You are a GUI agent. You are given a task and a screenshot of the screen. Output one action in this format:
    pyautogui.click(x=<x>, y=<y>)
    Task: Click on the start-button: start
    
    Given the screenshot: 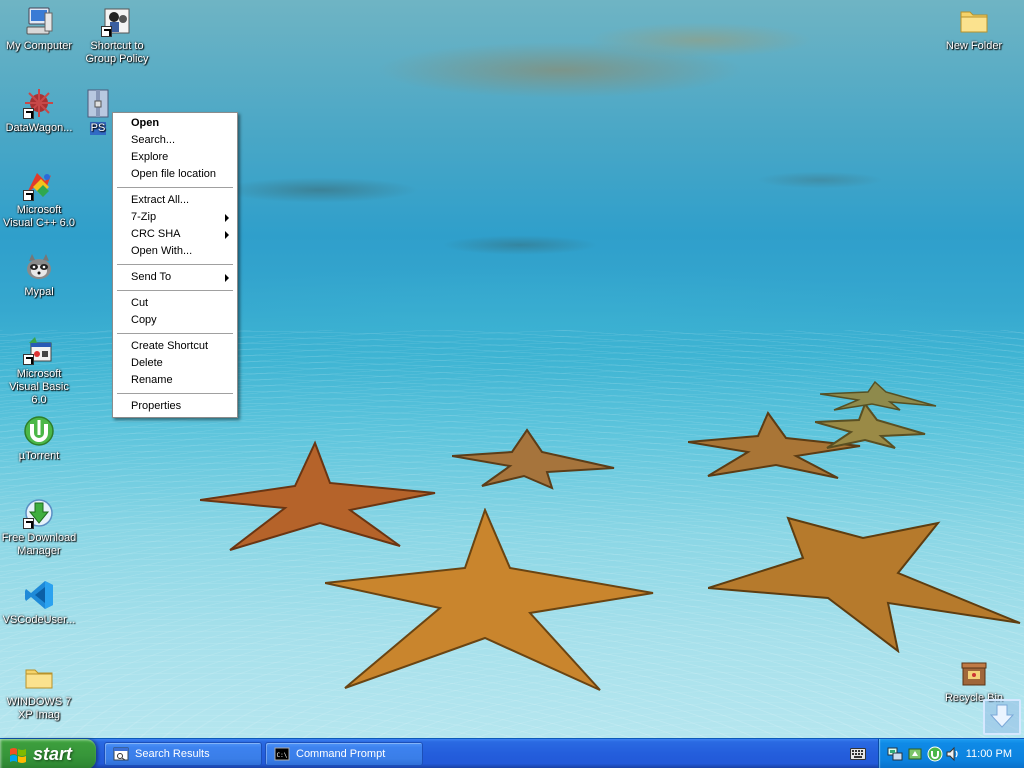 What is the action you would take?
    pyautogui.click(x=48, y=753)
    